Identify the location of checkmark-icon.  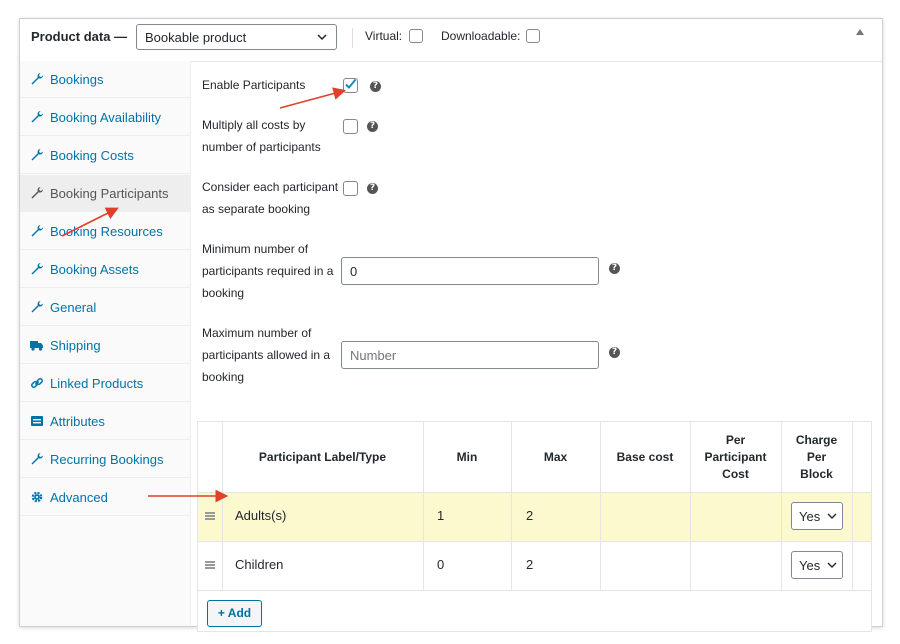
(351, 83).